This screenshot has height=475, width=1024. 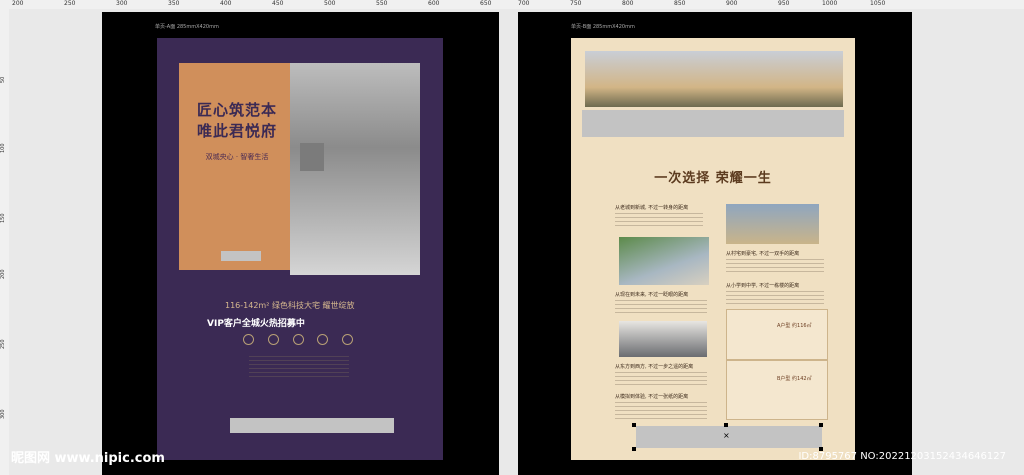 I want to click on headline-line-2: 唯此君悦府, so click(x=236, y=131).